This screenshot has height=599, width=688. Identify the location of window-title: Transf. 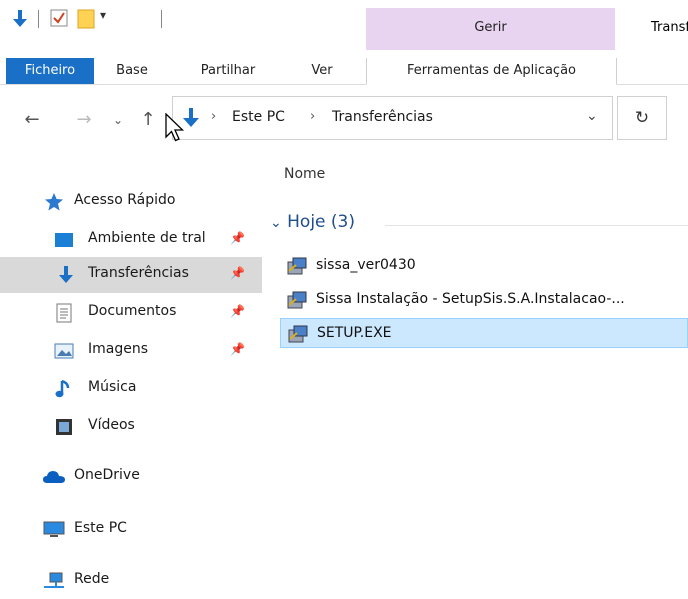
(669, 27).